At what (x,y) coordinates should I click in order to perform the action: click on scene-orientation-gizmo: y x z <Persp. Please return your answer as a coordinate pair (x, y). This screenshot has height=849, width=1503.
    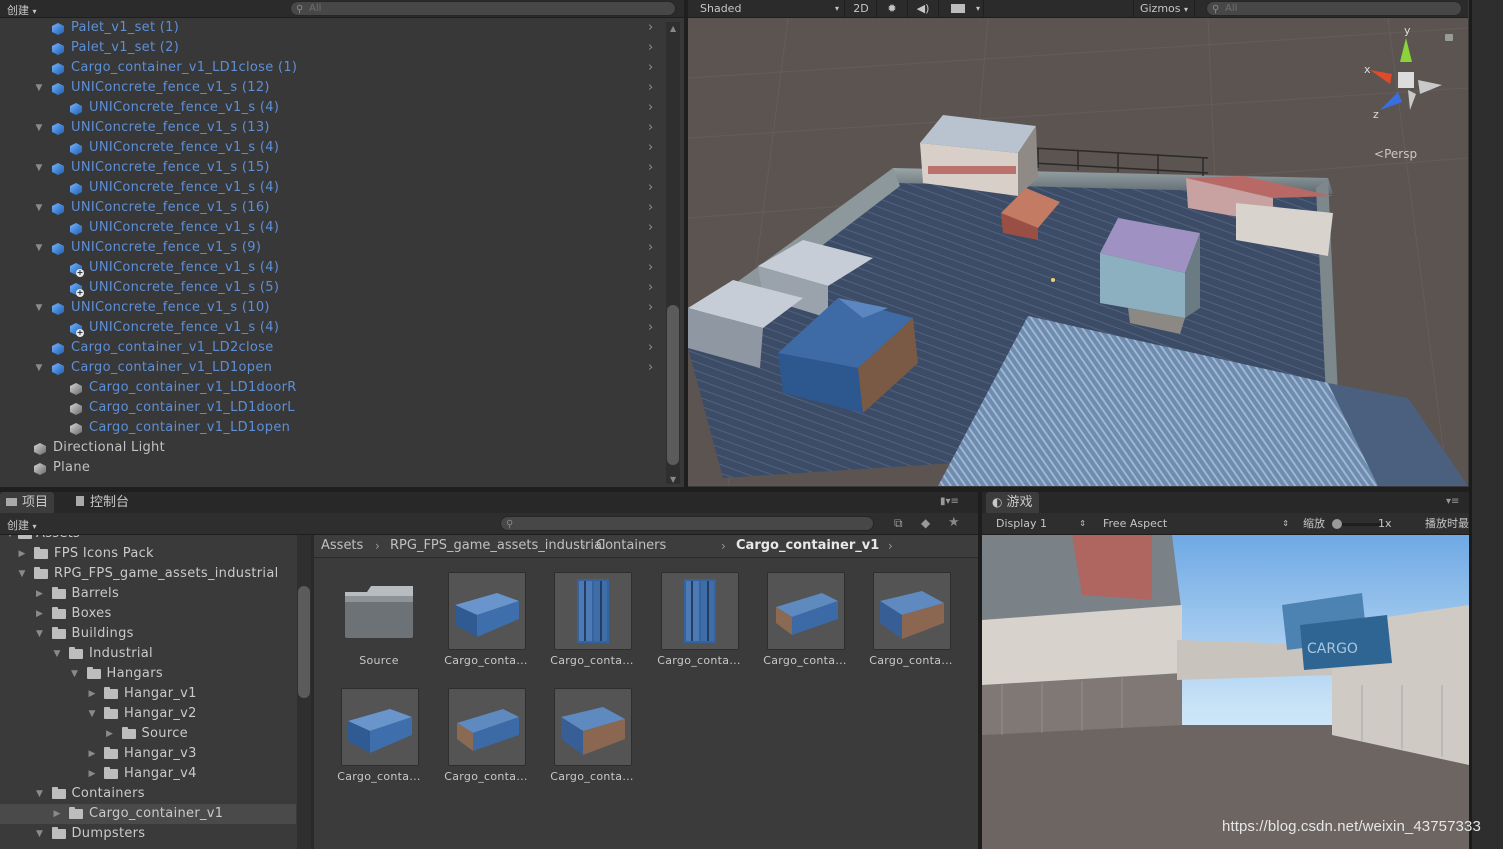
    Looking at the image, I should click on (1406, 92).